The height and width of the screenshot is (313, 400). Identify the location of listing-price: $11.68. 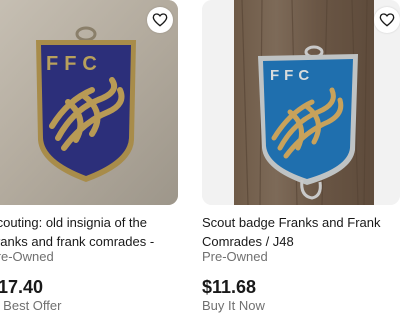
(229, 287).